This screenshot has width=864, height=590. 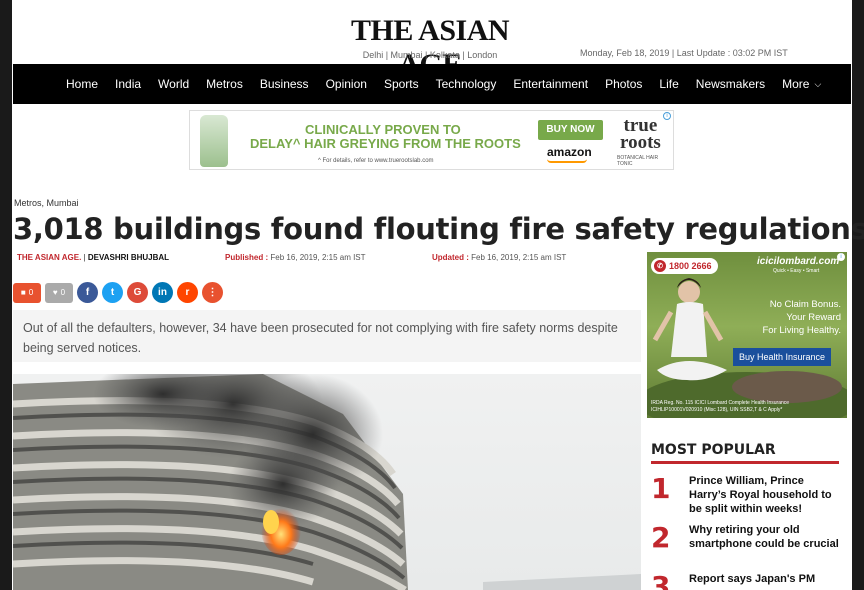 What do you see at coordinates (23, 292) in the screenshot?
I see `comment-icon: ■` at bounding box center [23, 292].